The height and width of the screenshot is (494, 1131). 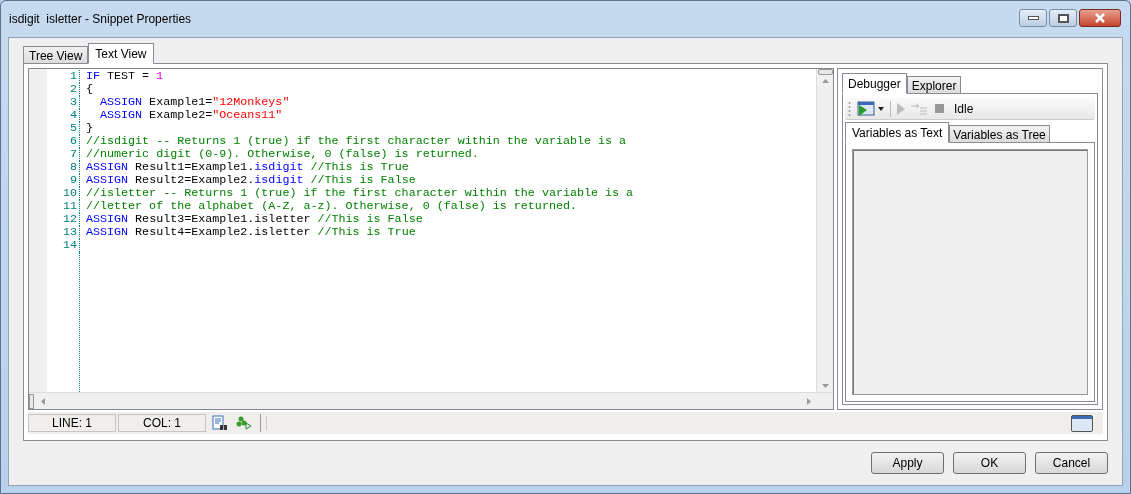 I want to click on minimize-icon, so click(x=1033, y=18).